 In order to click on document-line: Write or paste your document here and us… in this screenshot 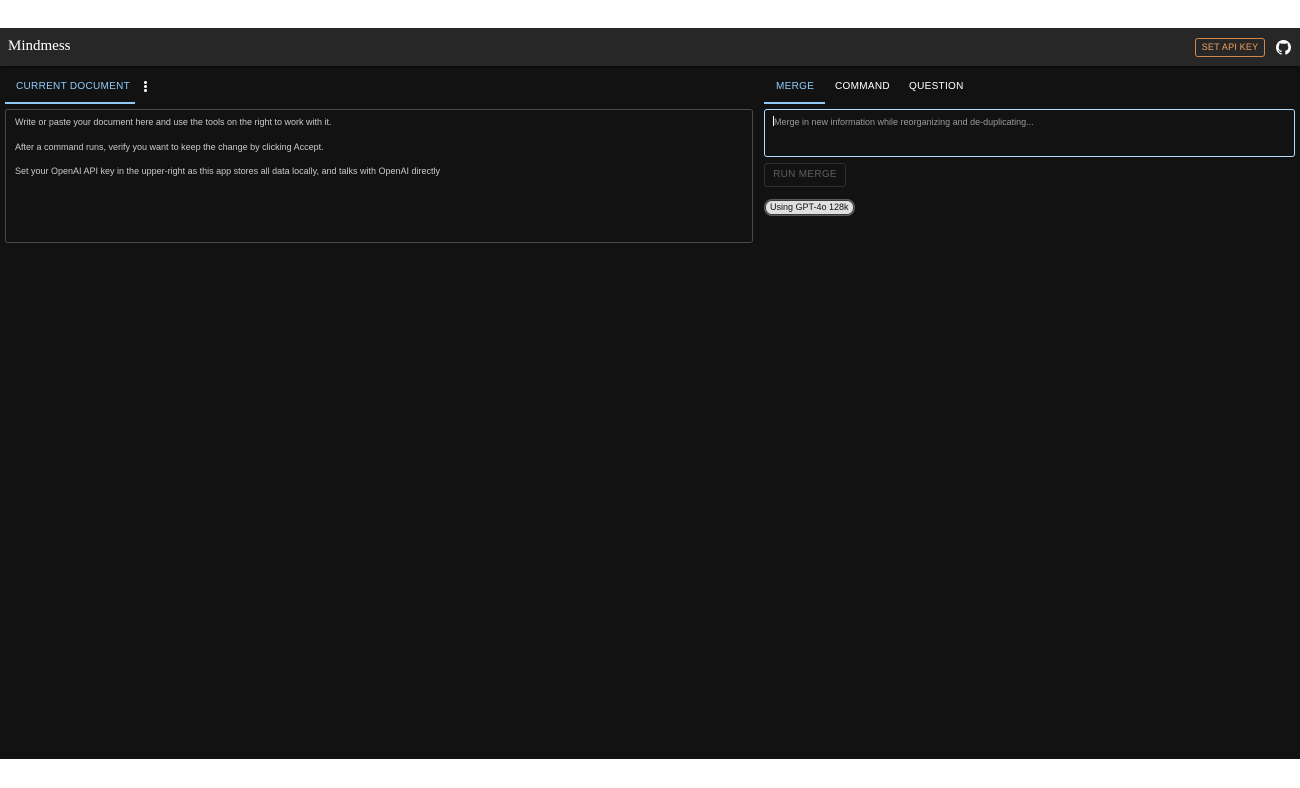, I will do `click(173, 122)`.